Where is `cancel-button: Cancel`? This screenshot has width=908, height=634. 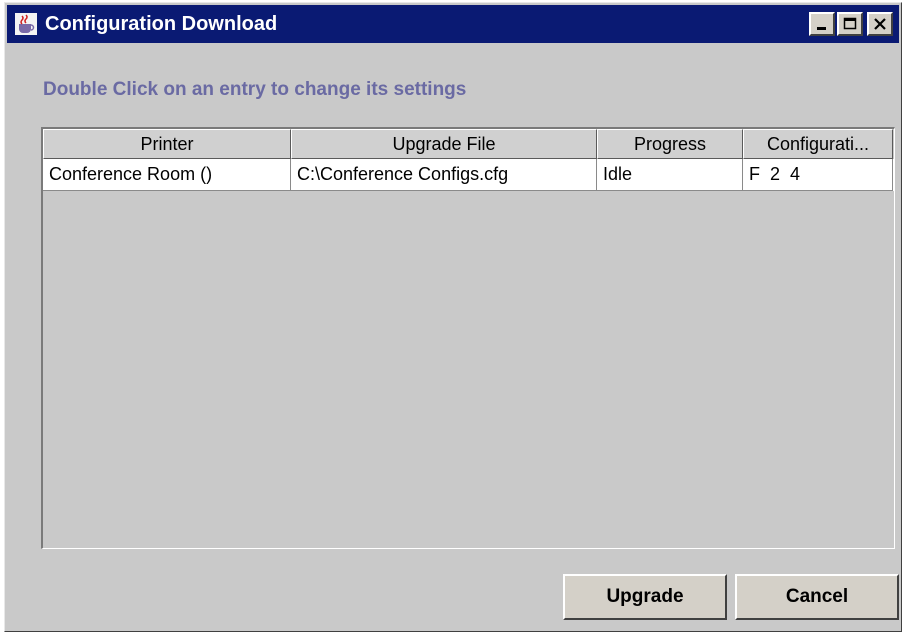 cancel-button: Cancel is located at coordinates (817, 597).